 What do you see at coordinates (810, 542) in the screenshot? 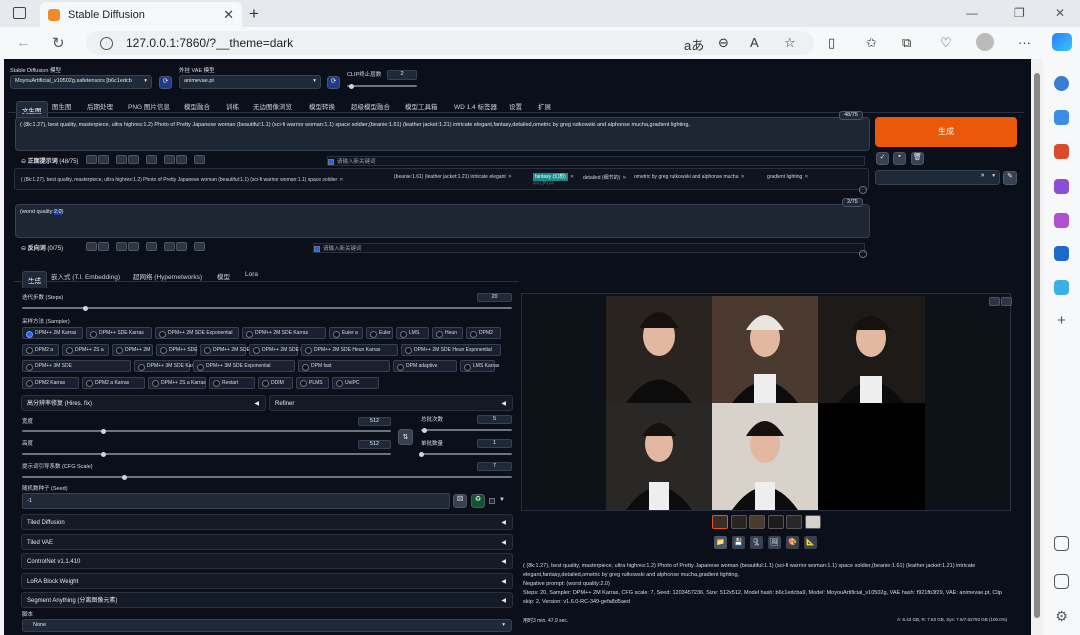
I see `send-to-extras-icon: 📐` at bounding box center [810, 542].